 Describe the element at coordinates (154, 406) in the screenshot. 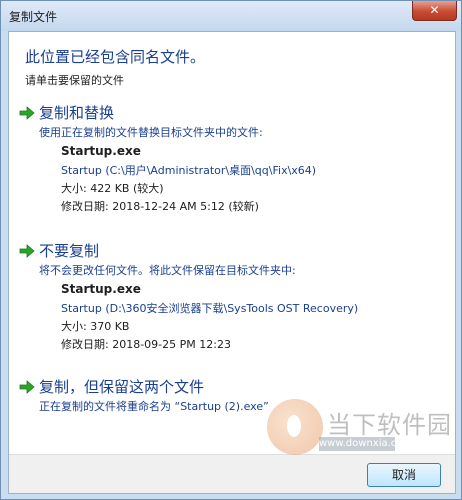

I see `option-description: 正在复制的文件将重命名为 “Startup (2).exe”` at that location.